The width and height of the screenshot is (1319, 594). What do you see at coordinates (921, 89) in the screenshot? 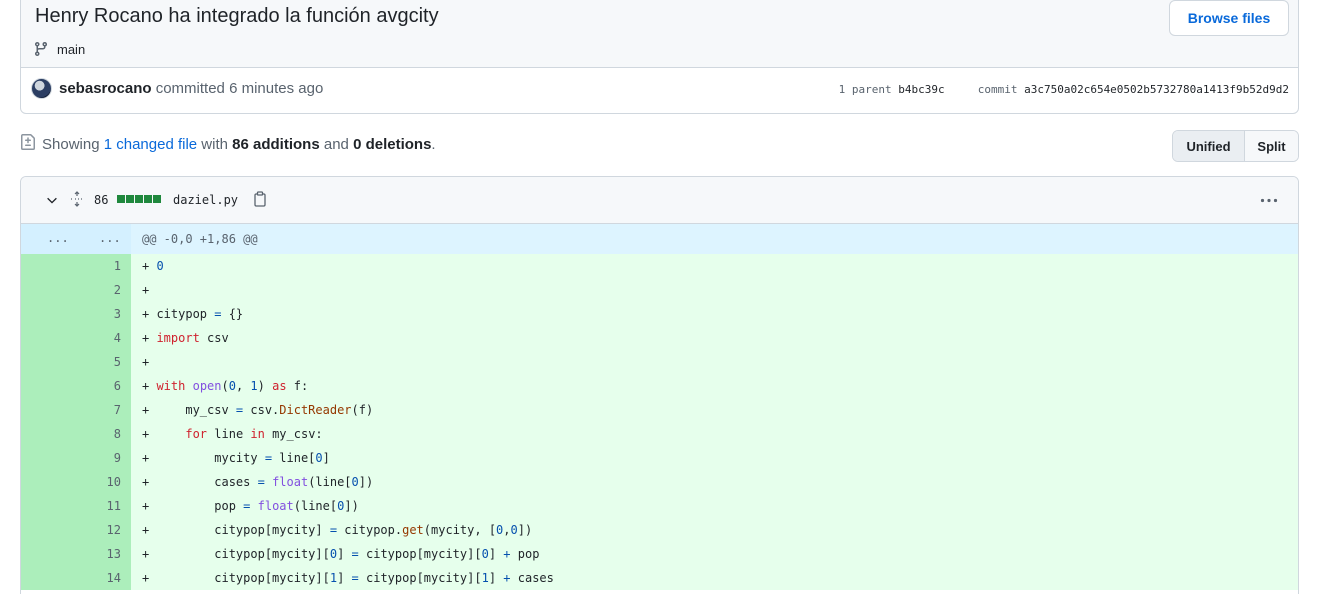
I see `parent-sha-link: b4bc39c` at bounding box center [921, 89].